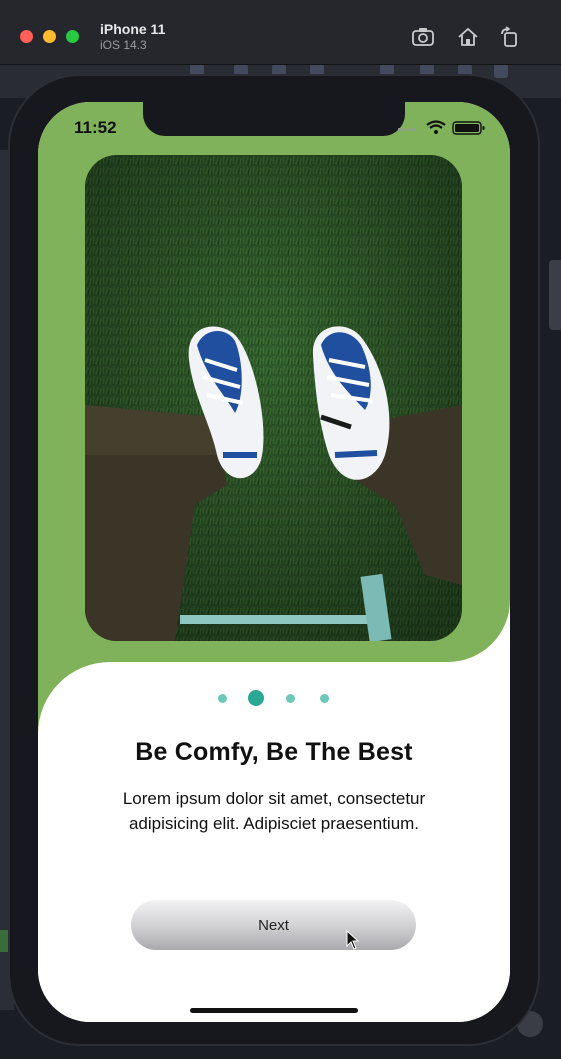 The image size is (561, 1059). What do you see at coordinates (280, 32) in the screenshot?
I see `simulator-titlebar: iPhone 11 iOS 14.3` at bounding box center [280, 32].